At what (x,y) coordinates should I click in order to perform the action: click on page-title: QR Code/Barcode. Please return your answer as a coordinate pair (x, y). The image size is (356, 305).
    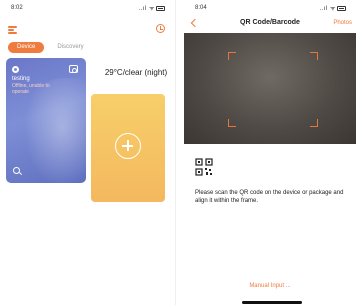
    Looking at the image, I should click on (270, 22).